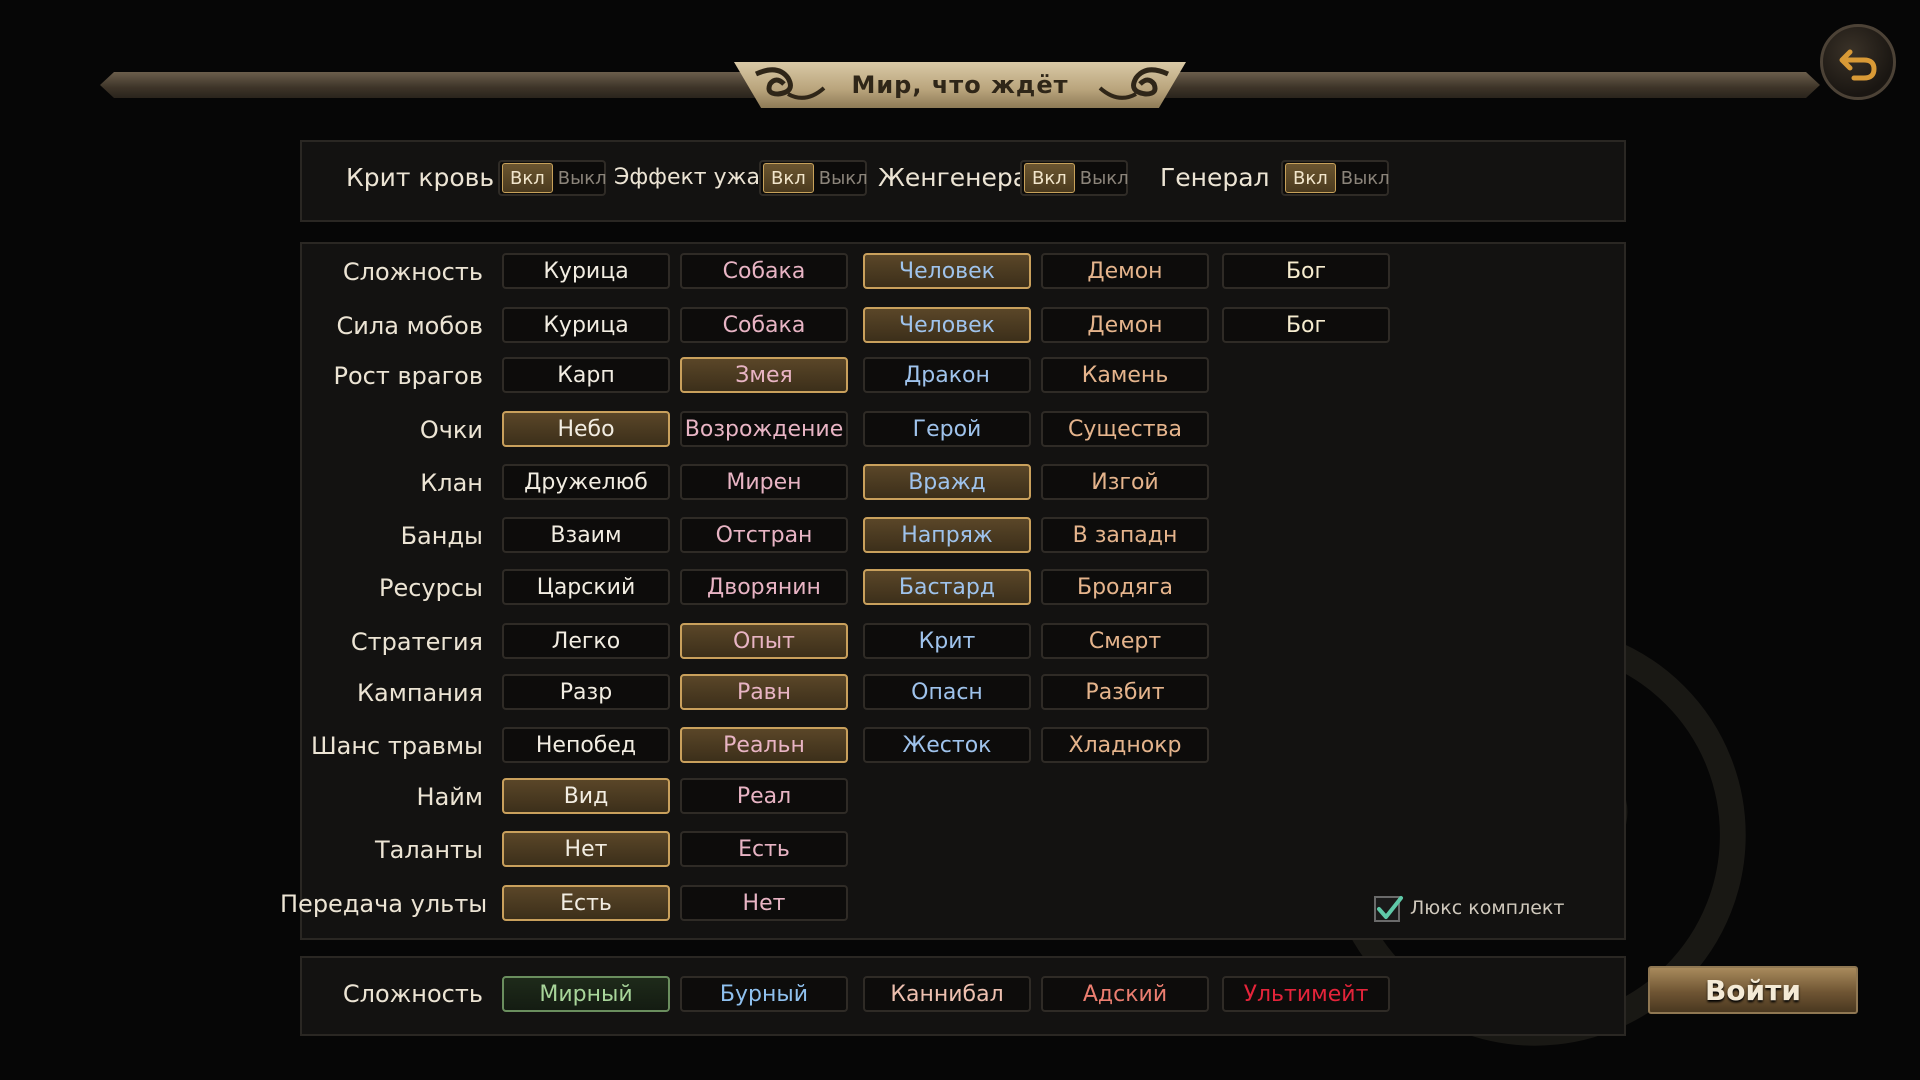 The width and height of the screenshot is (1920, 1080). I want to click on setting-option-button: Мирен, so click(764, 482).